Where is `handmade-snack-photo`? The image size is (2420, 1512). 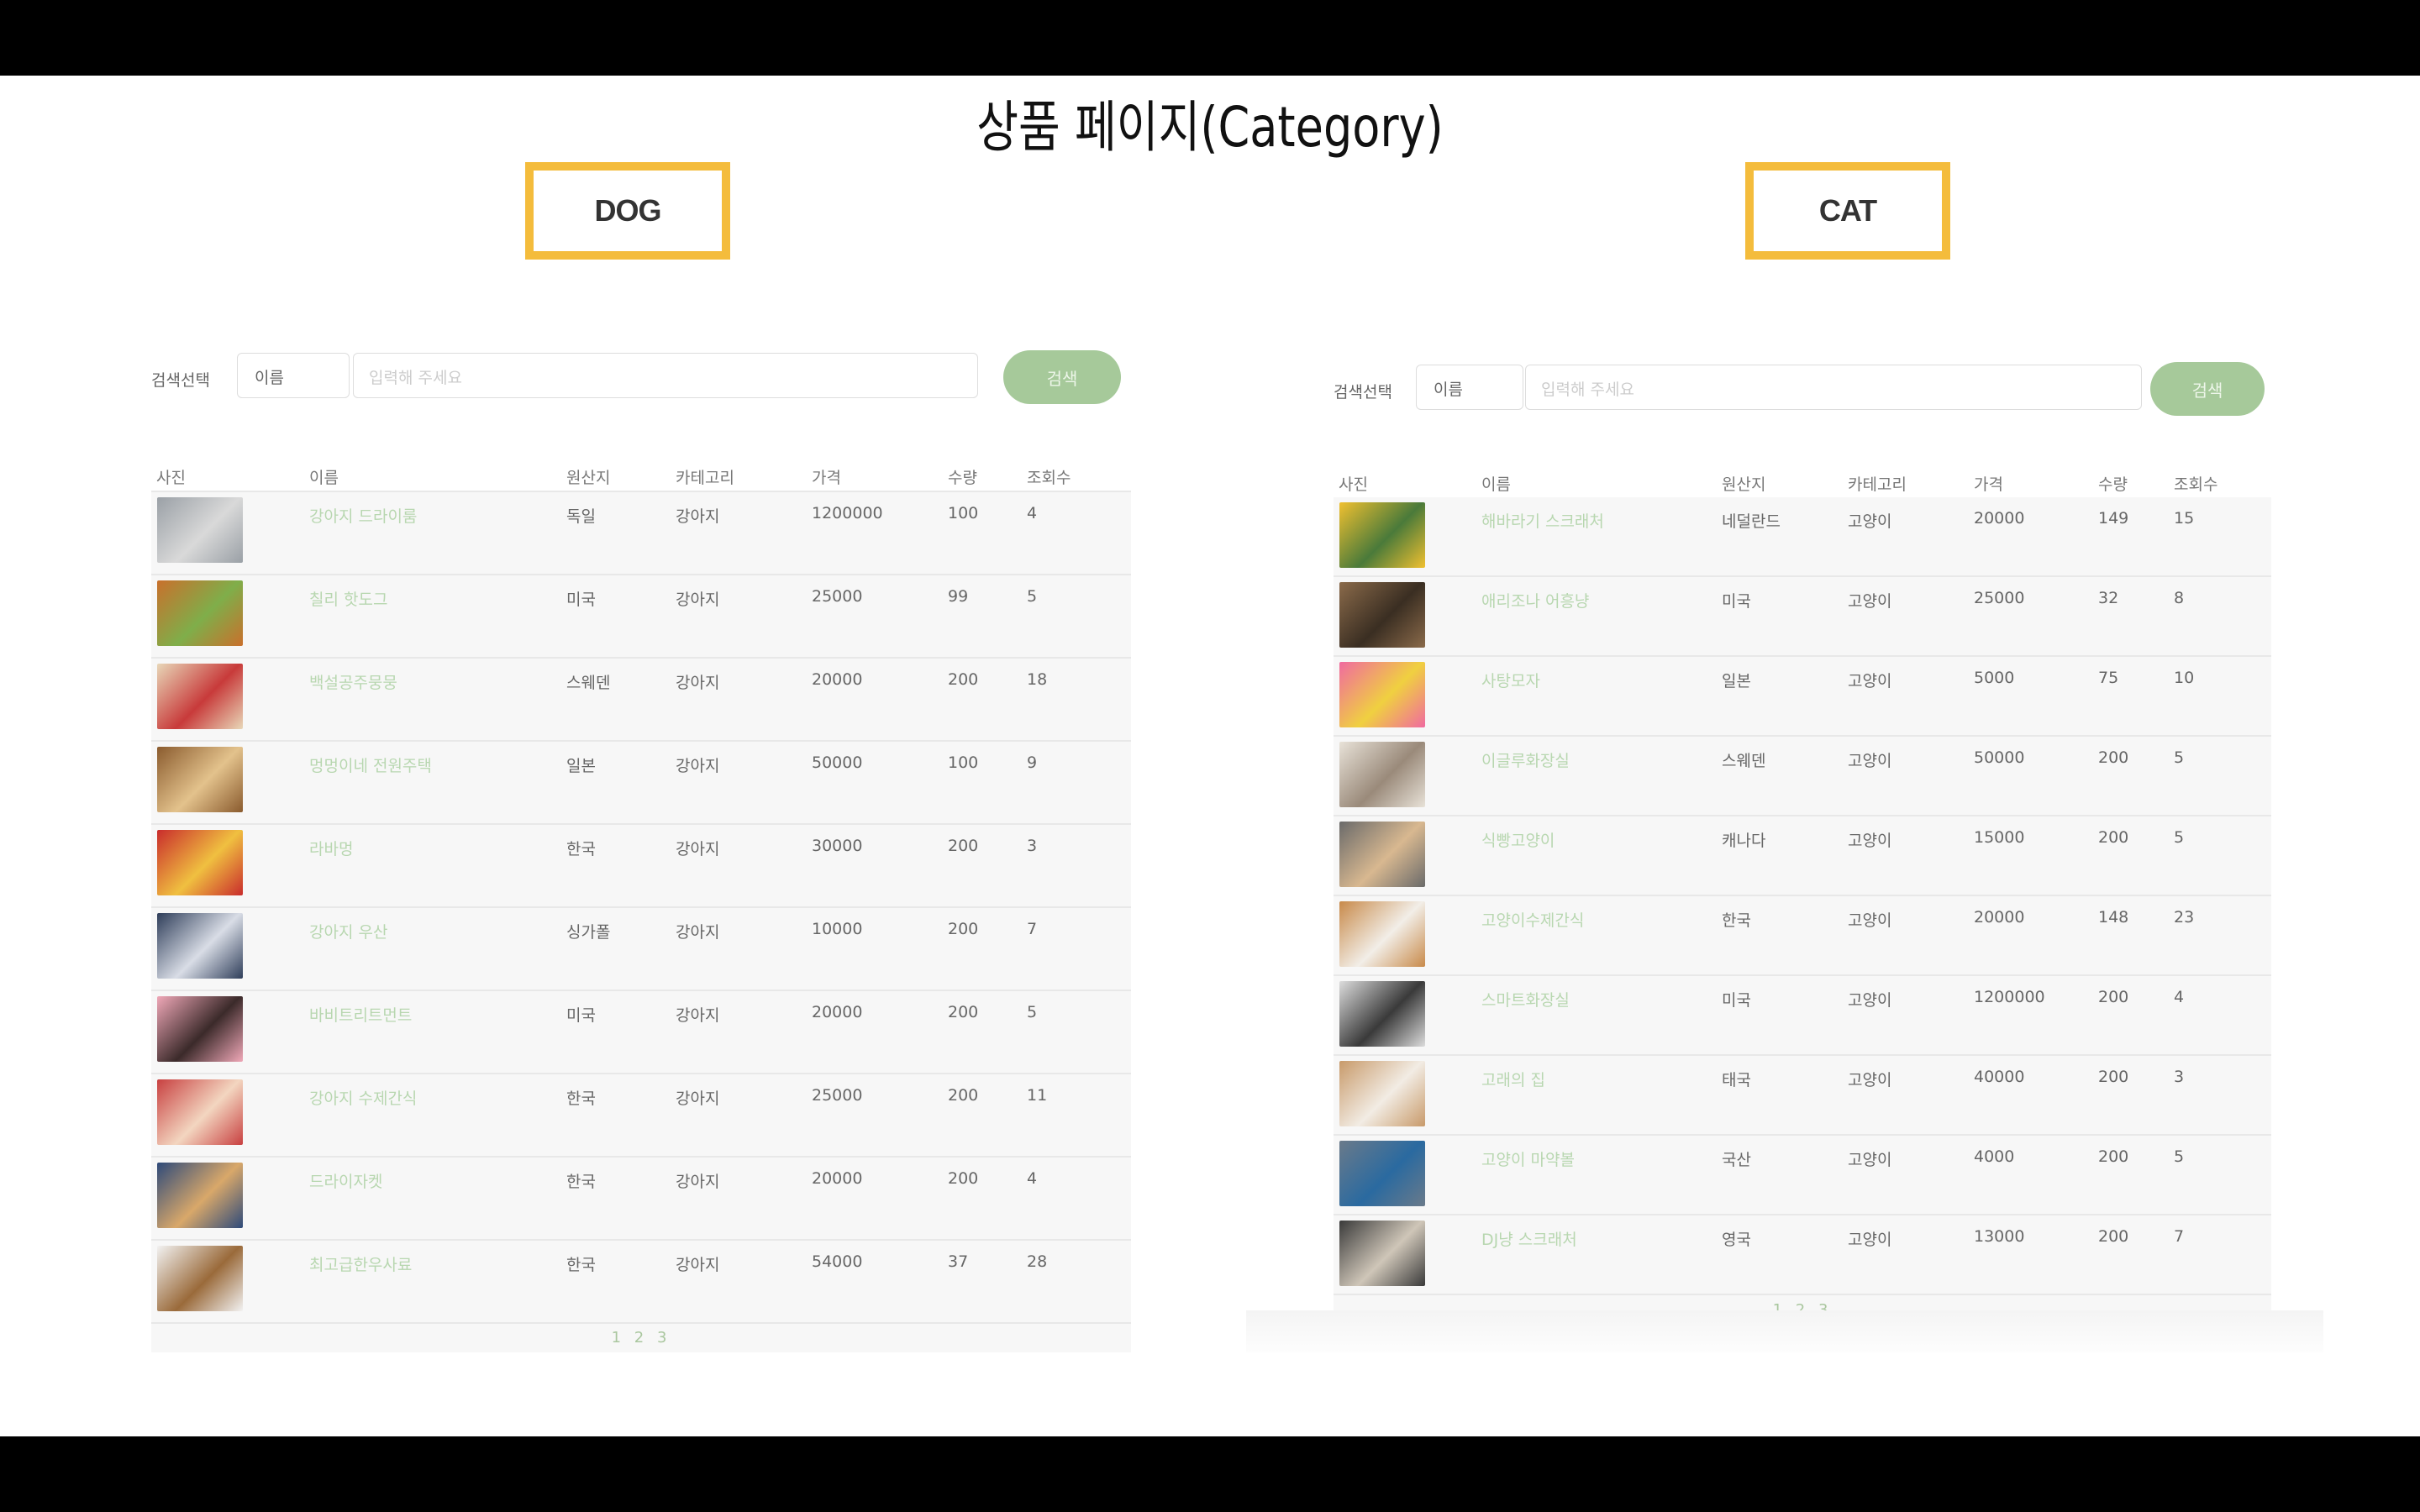
handmade-snack-photo is located at coordinates (200, 1112).